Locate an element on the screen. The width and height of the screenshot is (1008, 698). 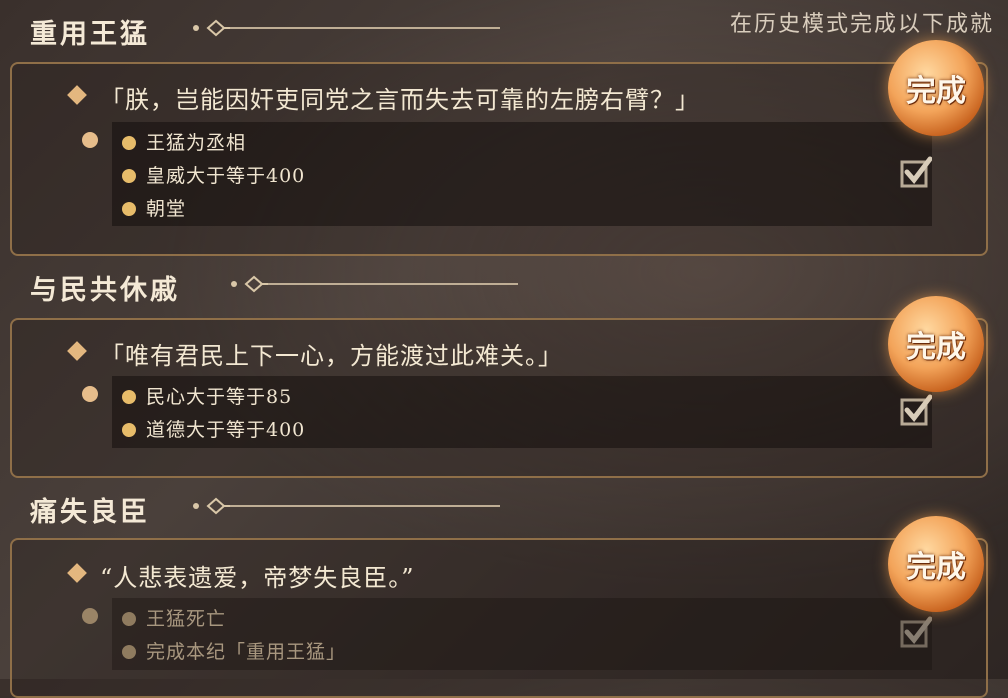
condition-item: 完成本纪「重用王猛」 is located at coordinates (234, 650).